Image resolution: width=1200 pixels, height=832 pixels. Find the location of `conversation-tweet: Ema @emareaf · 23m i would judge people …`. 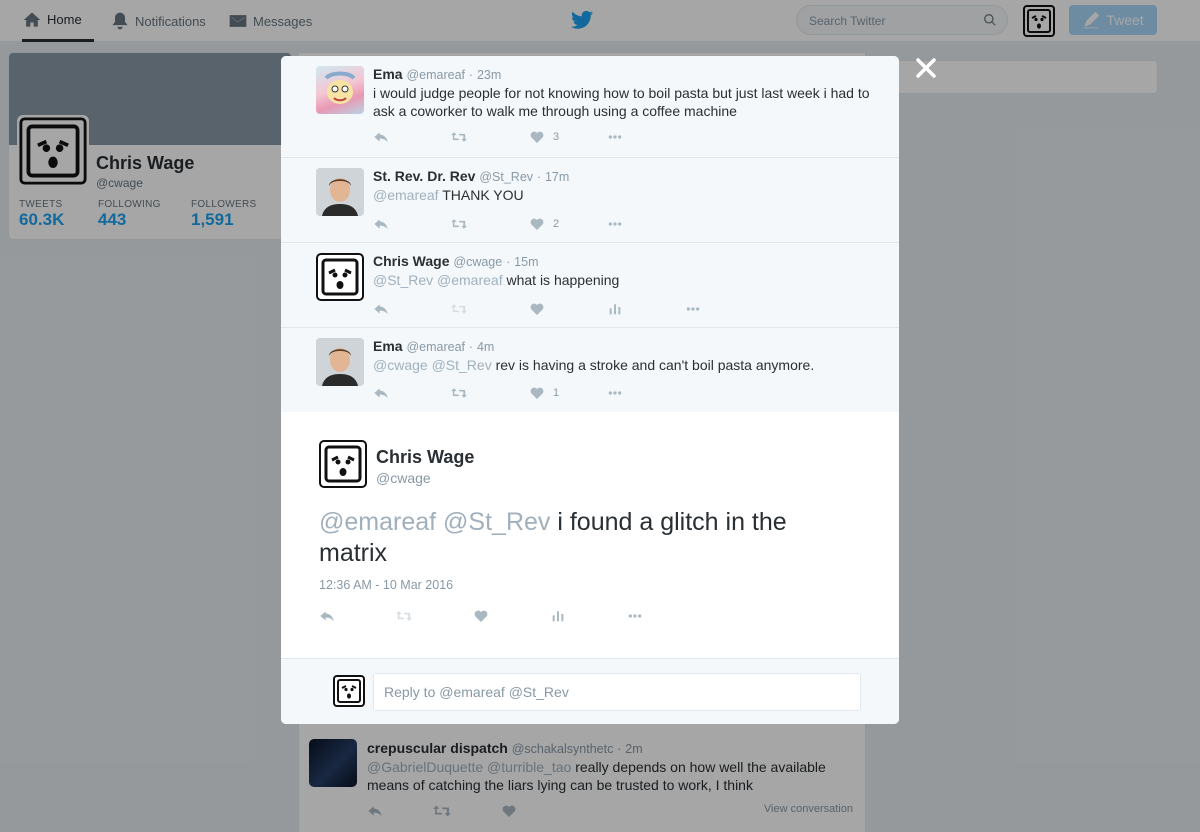

conversation-tweet: Ema @emareaf · 23m i would judge people … is located at coordinates (590, 107).